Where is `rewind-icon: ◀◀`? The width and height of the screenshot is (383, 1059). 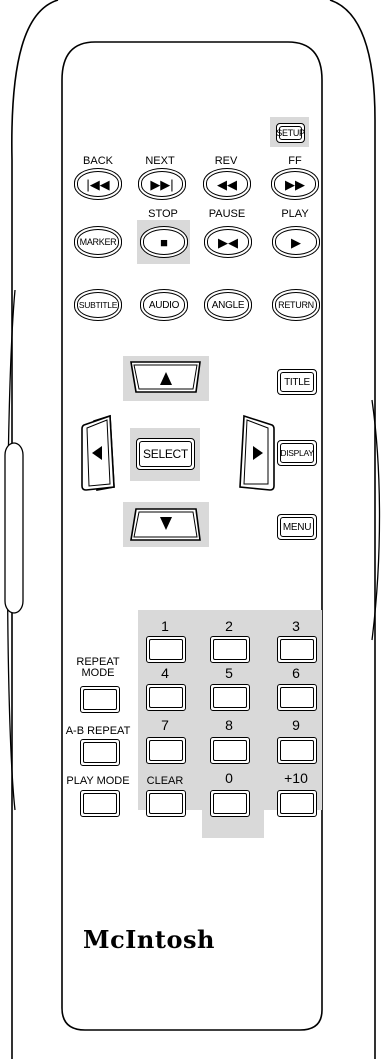
rewind-icon: ◀◀ is located at coordinates (227, 184).